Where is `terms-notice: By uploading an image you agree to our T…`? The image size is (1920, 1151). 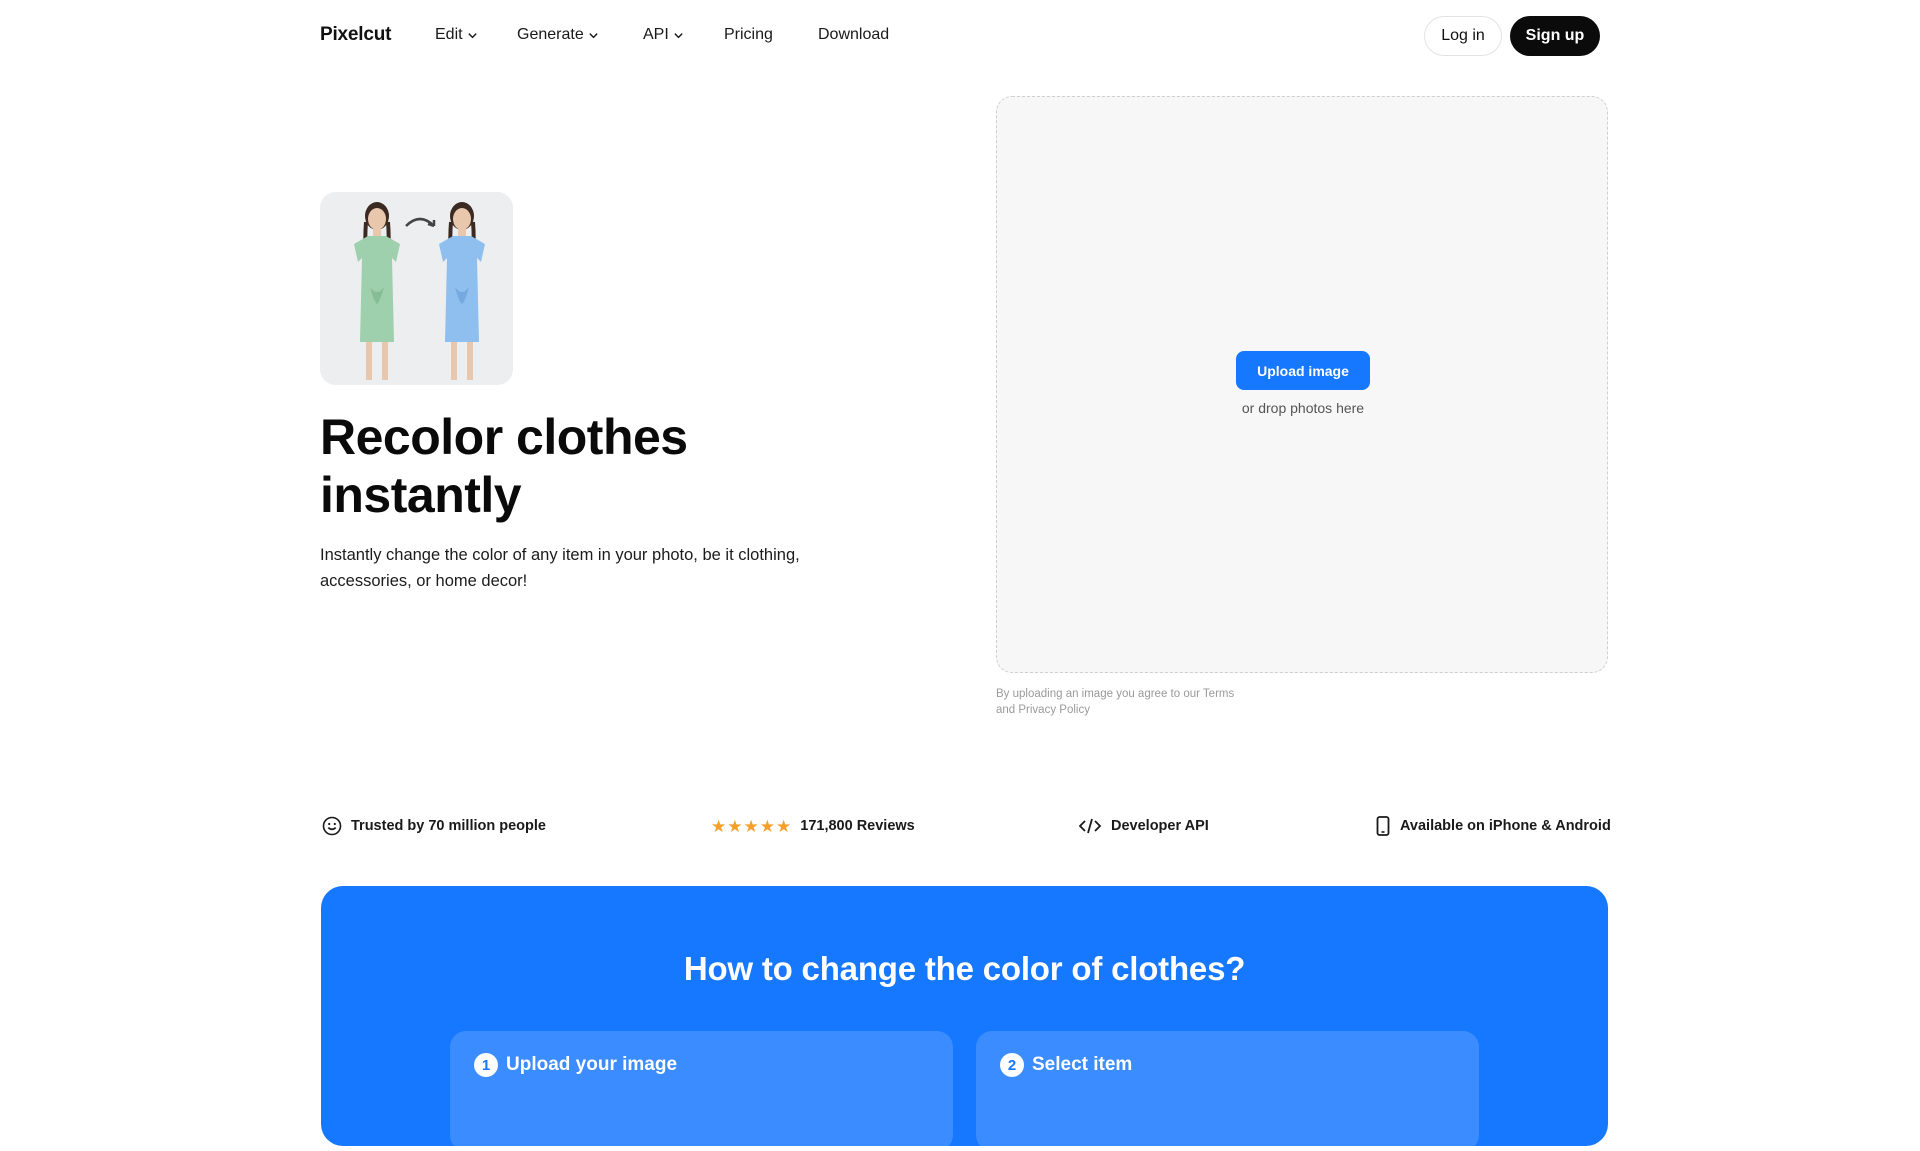
terms-notice: By uploading an image you agree to our T… is located at coordinates (1115, 702).